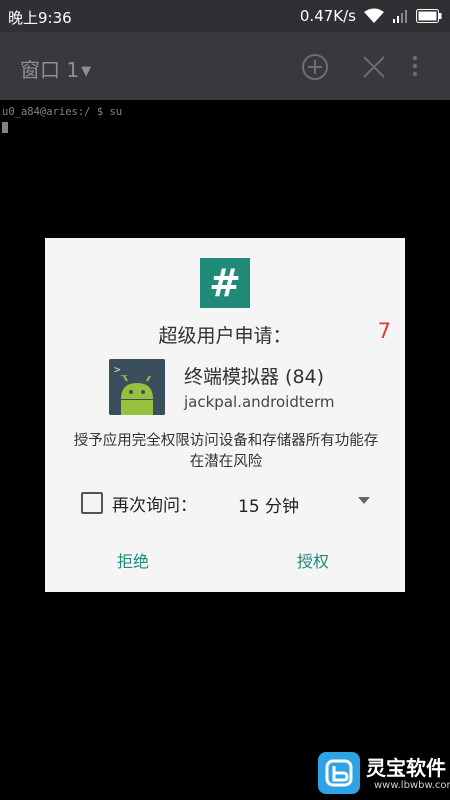 The height and width of the screenshot is (800, 450). I want to click on window-title: 窗口 1, so click(50, 70).